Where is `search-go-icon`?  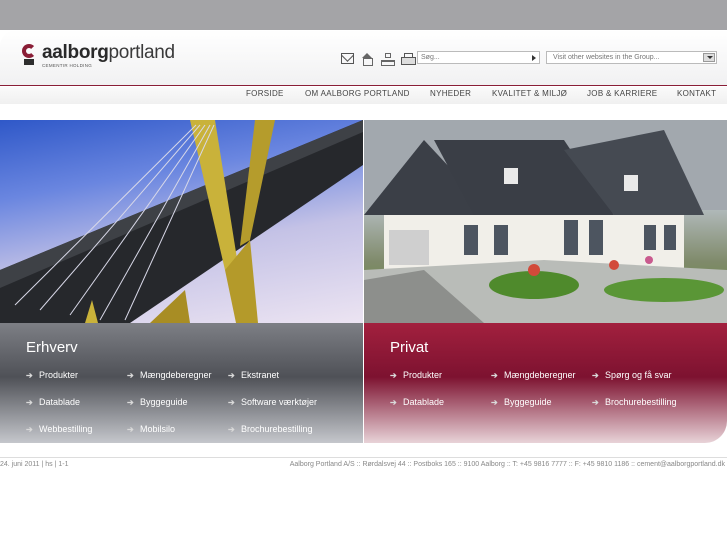
search-go-icon is located at coordinates (534, 58).